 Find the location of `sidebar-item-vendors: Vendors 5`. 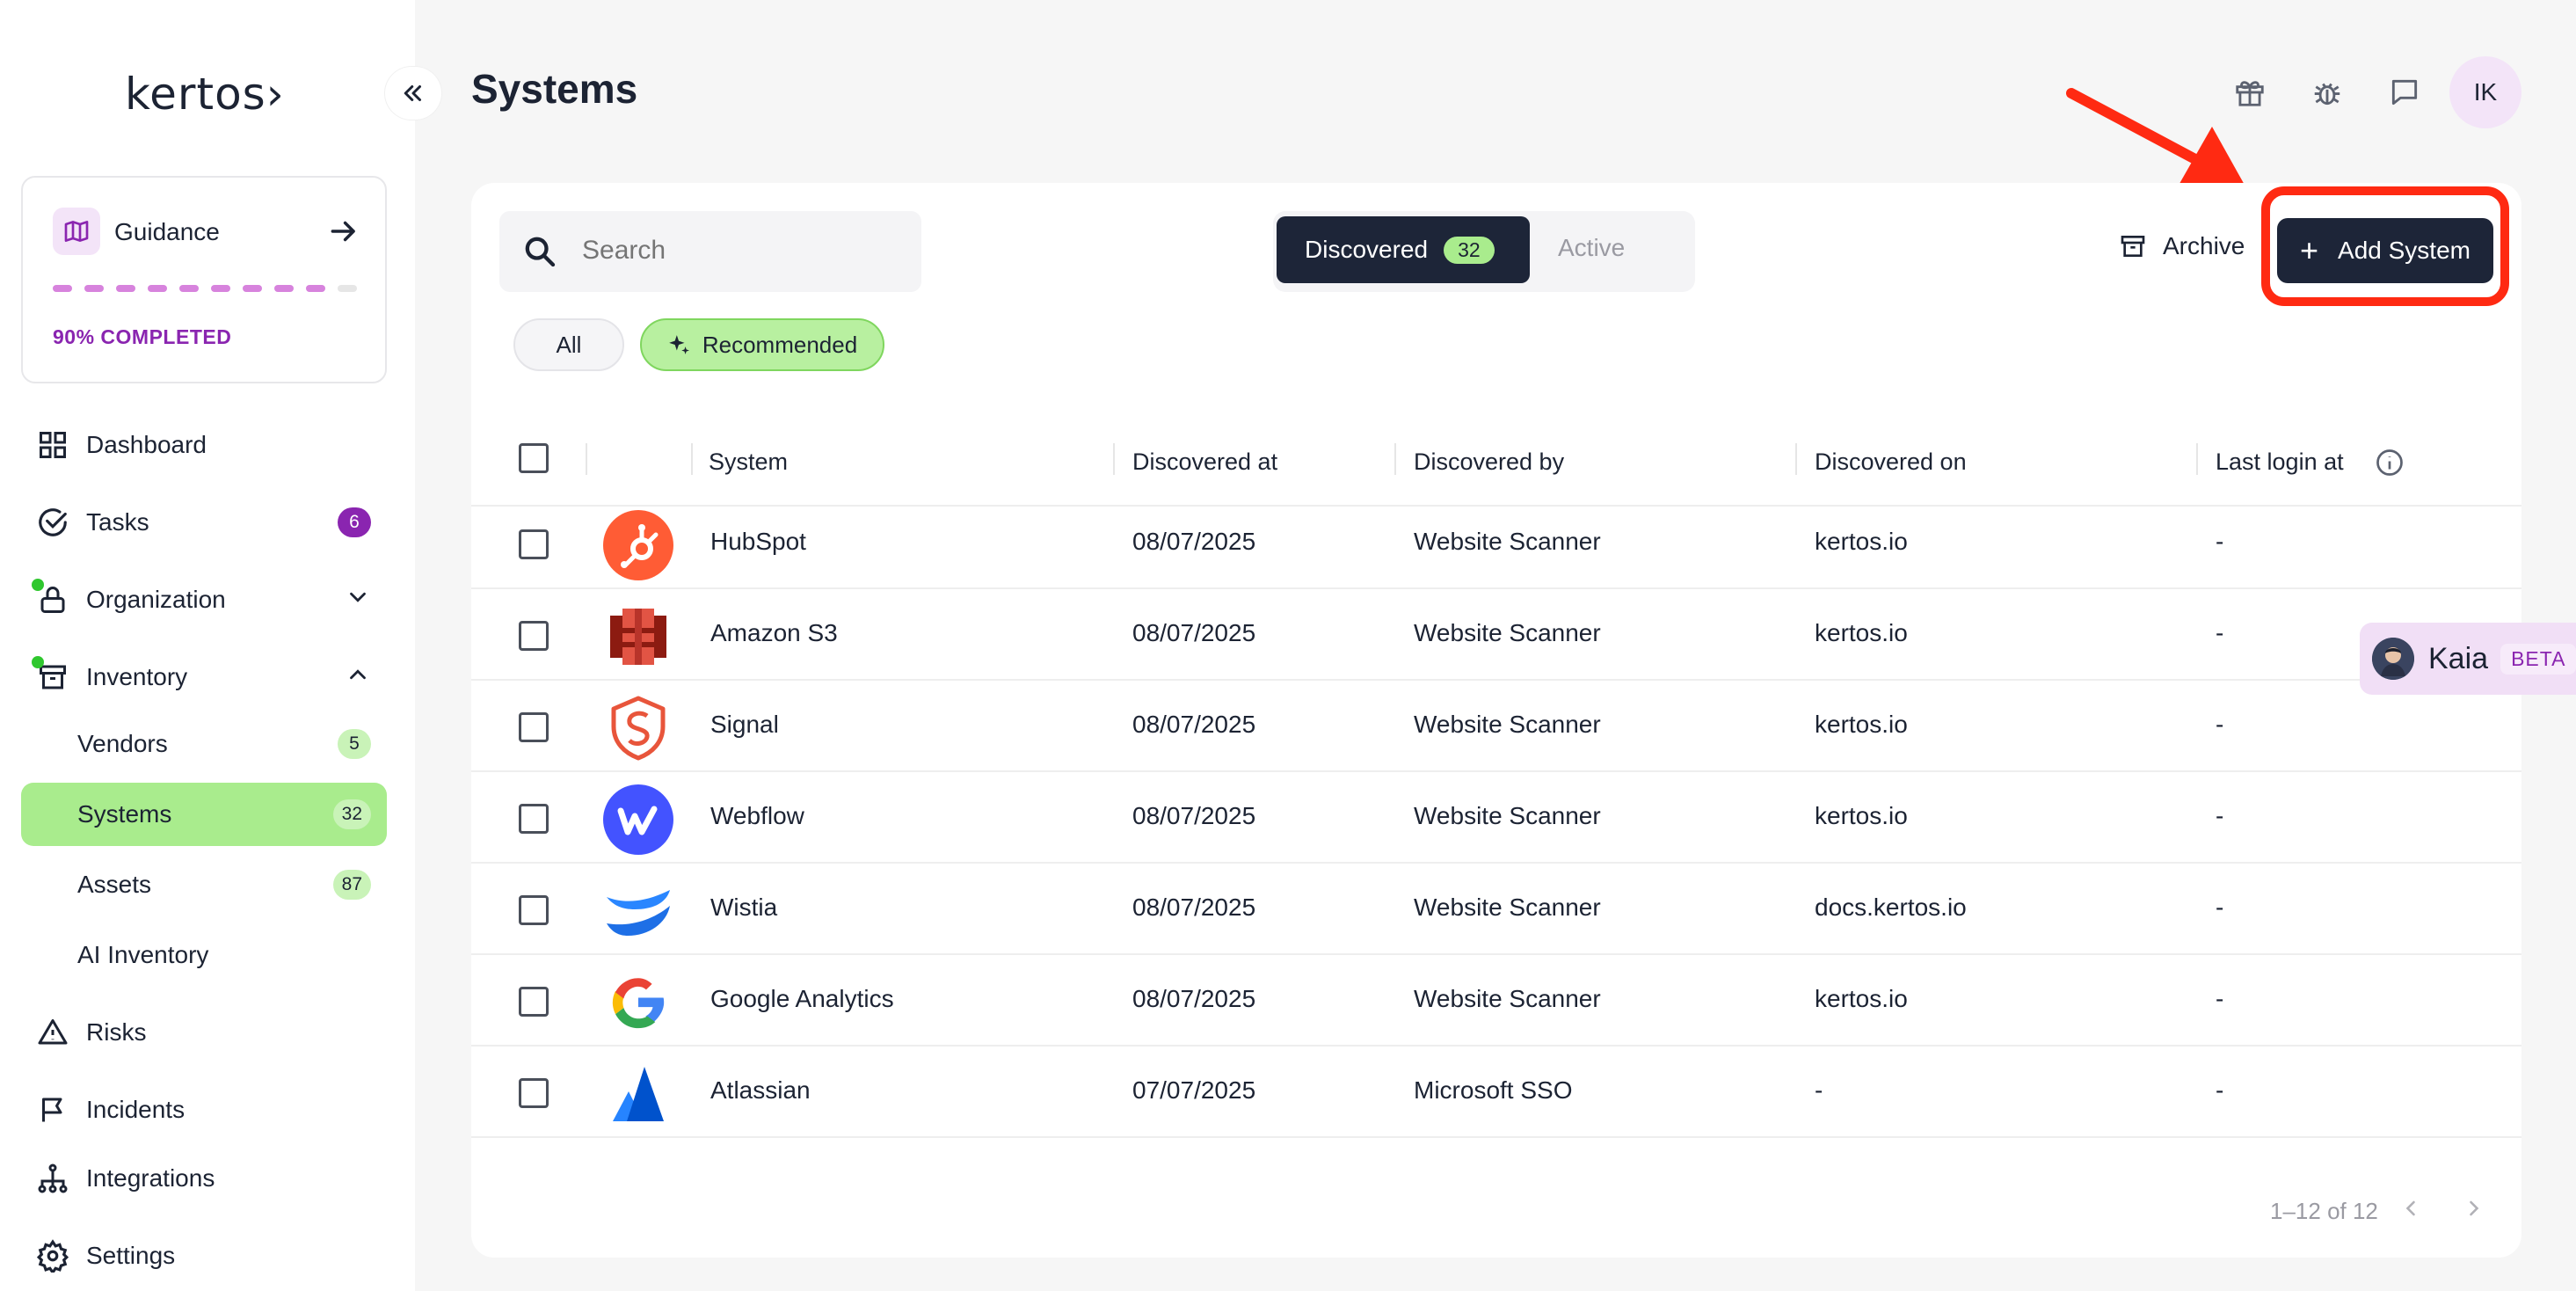

sidebar-item-vendors: Vendors 5 is located at coordinates (204, 744).